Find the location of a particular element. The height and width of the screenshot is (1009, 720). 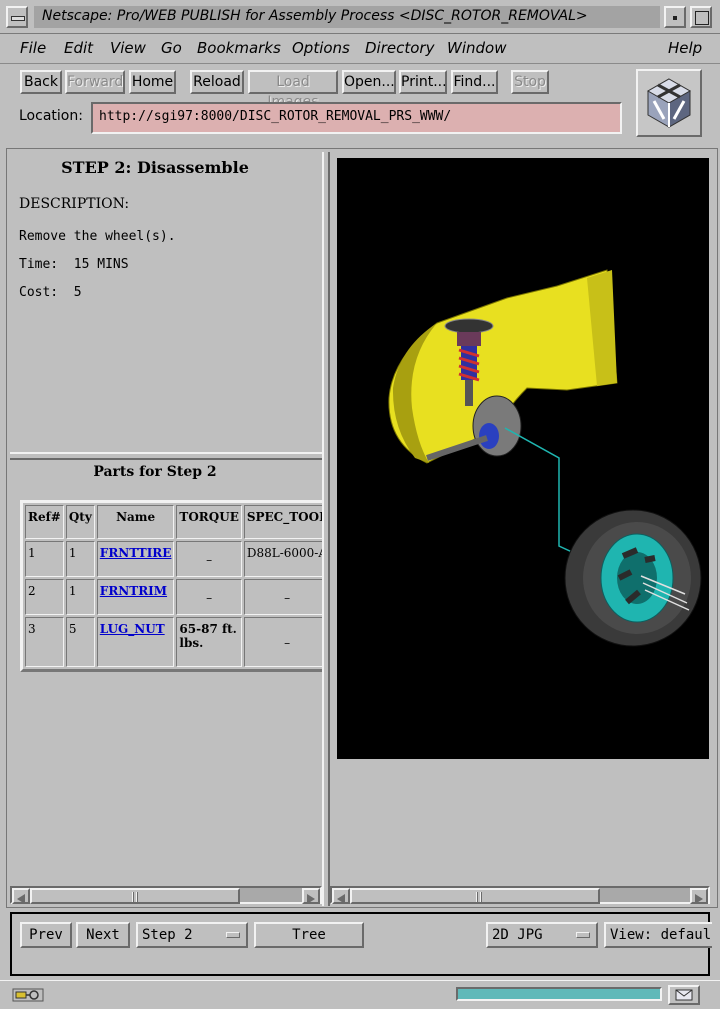

step-select: Step 2 is located at coordinates (192, 935).